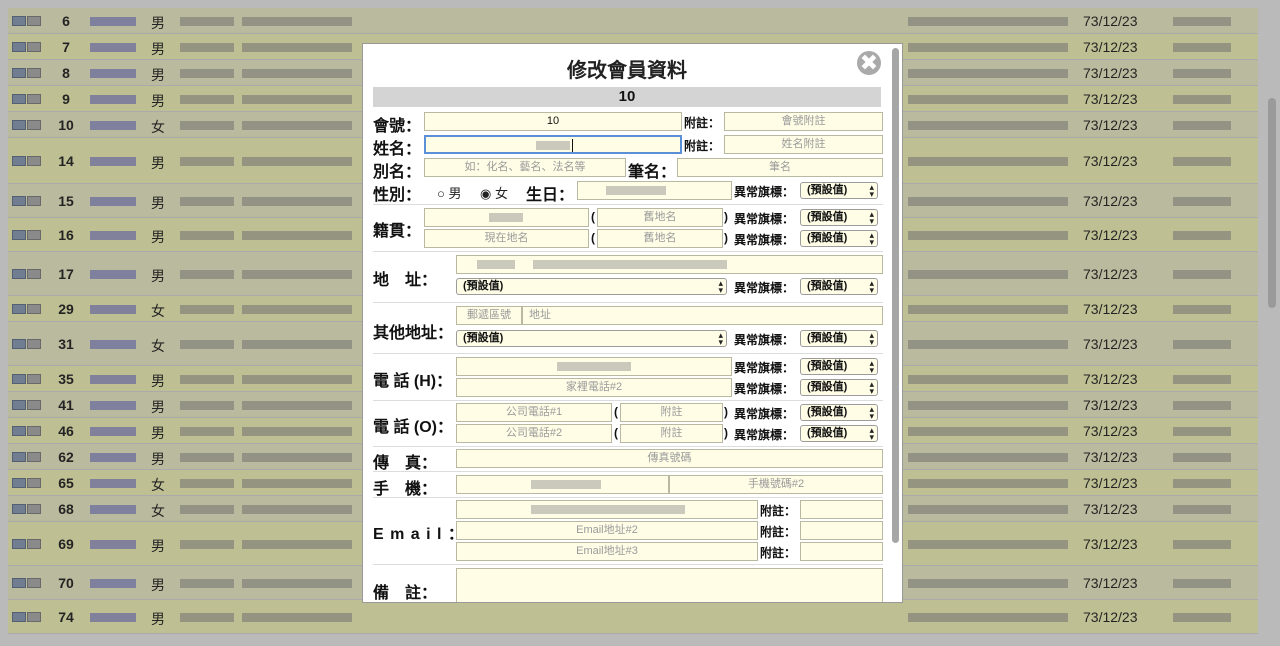 This screenshot has height=646, width=1280. I want to click on mobile-1-field, so click(562, 484).